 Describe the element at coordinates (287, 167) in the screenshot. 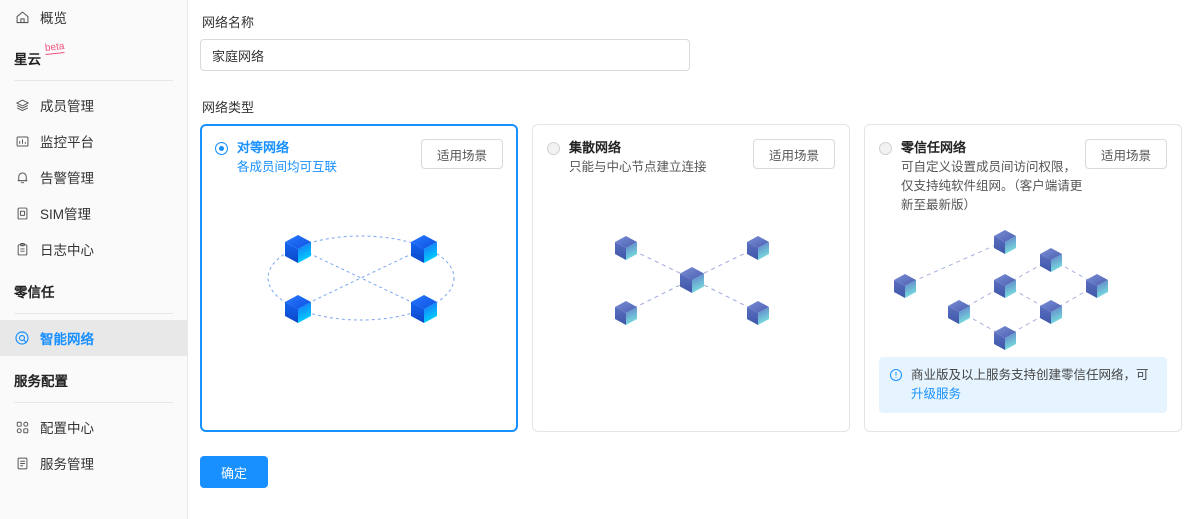

I see `card-description: 各成员间均可互联` at that location.